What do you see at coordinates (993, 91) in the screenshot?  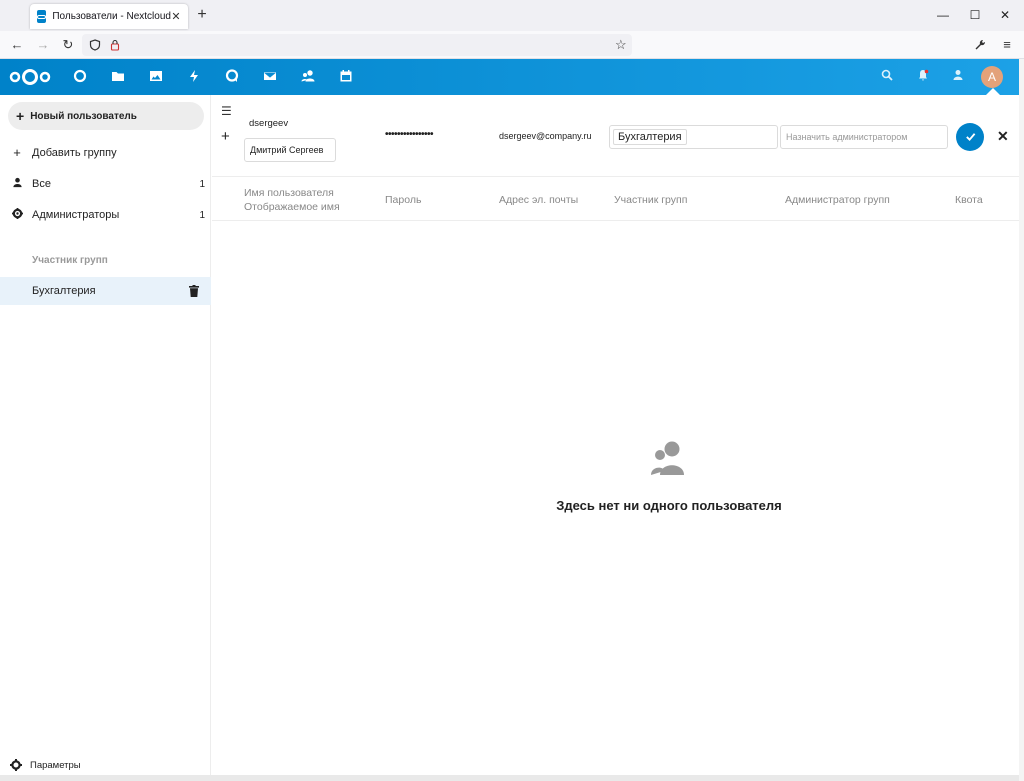 I see `avatar-menu-caret` at bounding box center [993, 91].